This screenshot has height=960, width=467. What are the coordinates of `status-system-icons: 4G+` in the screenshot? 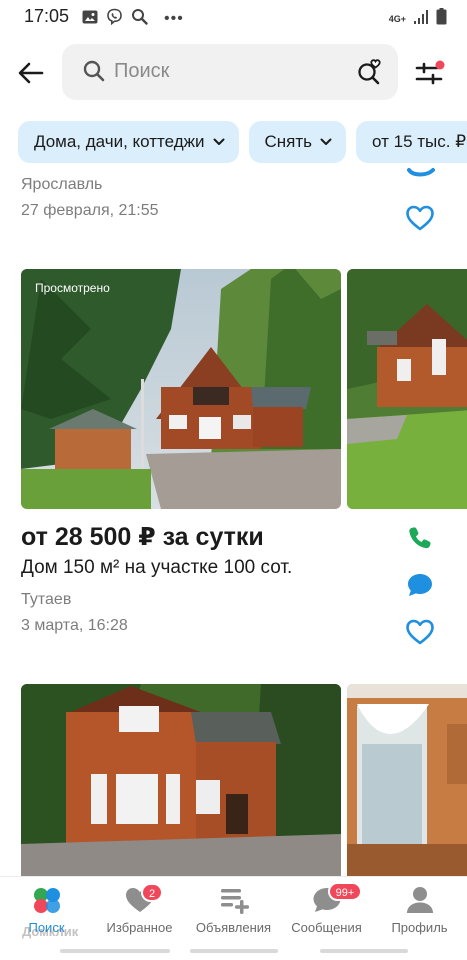 It's located at (418, 19).